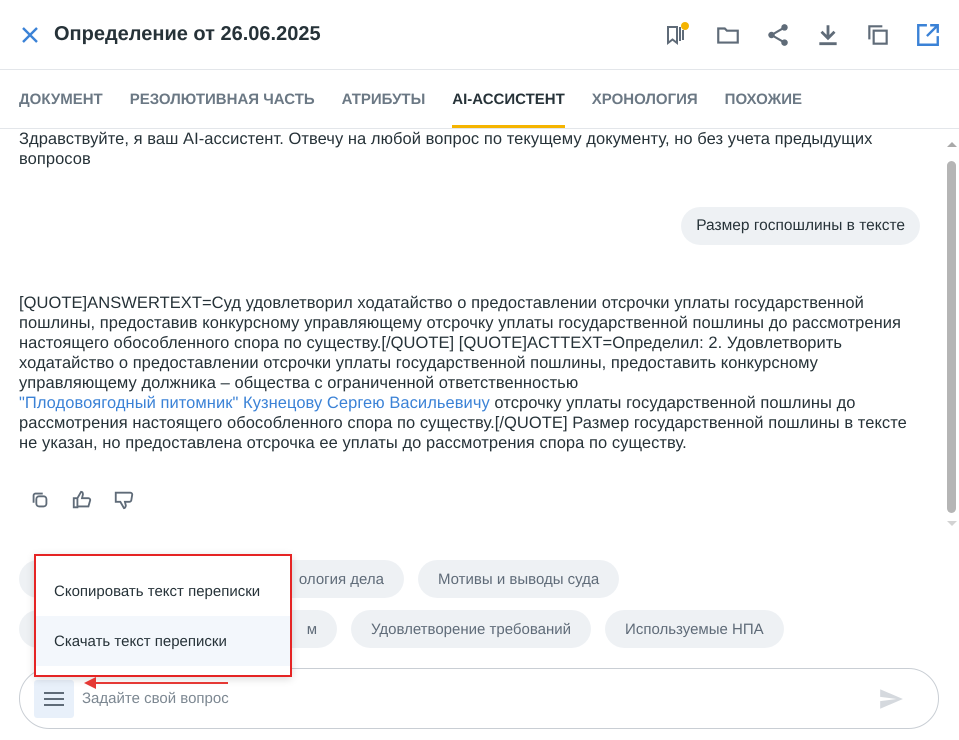 The height and width of the screenshot is (740, 959). What do you see at coordinates (222, 109) in the screenshot?
I see `tab: РЕЗОЛЮТИВНАЯ ЧАСТЬ` at bounding box center [222, 109].